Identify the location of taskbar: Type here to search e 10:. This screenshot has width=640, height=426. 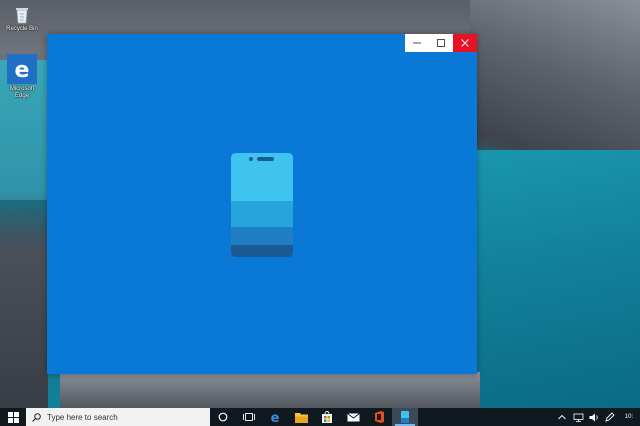
(320, 417).